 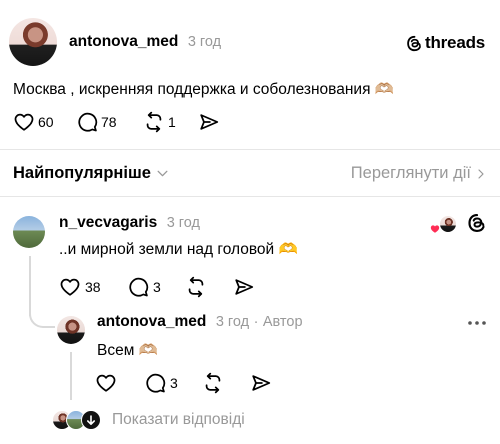 What do you see at coordinates (91, 420) in the screenshot?
I see `arrow-down-circle-icon` at bounding box center [91, 420].